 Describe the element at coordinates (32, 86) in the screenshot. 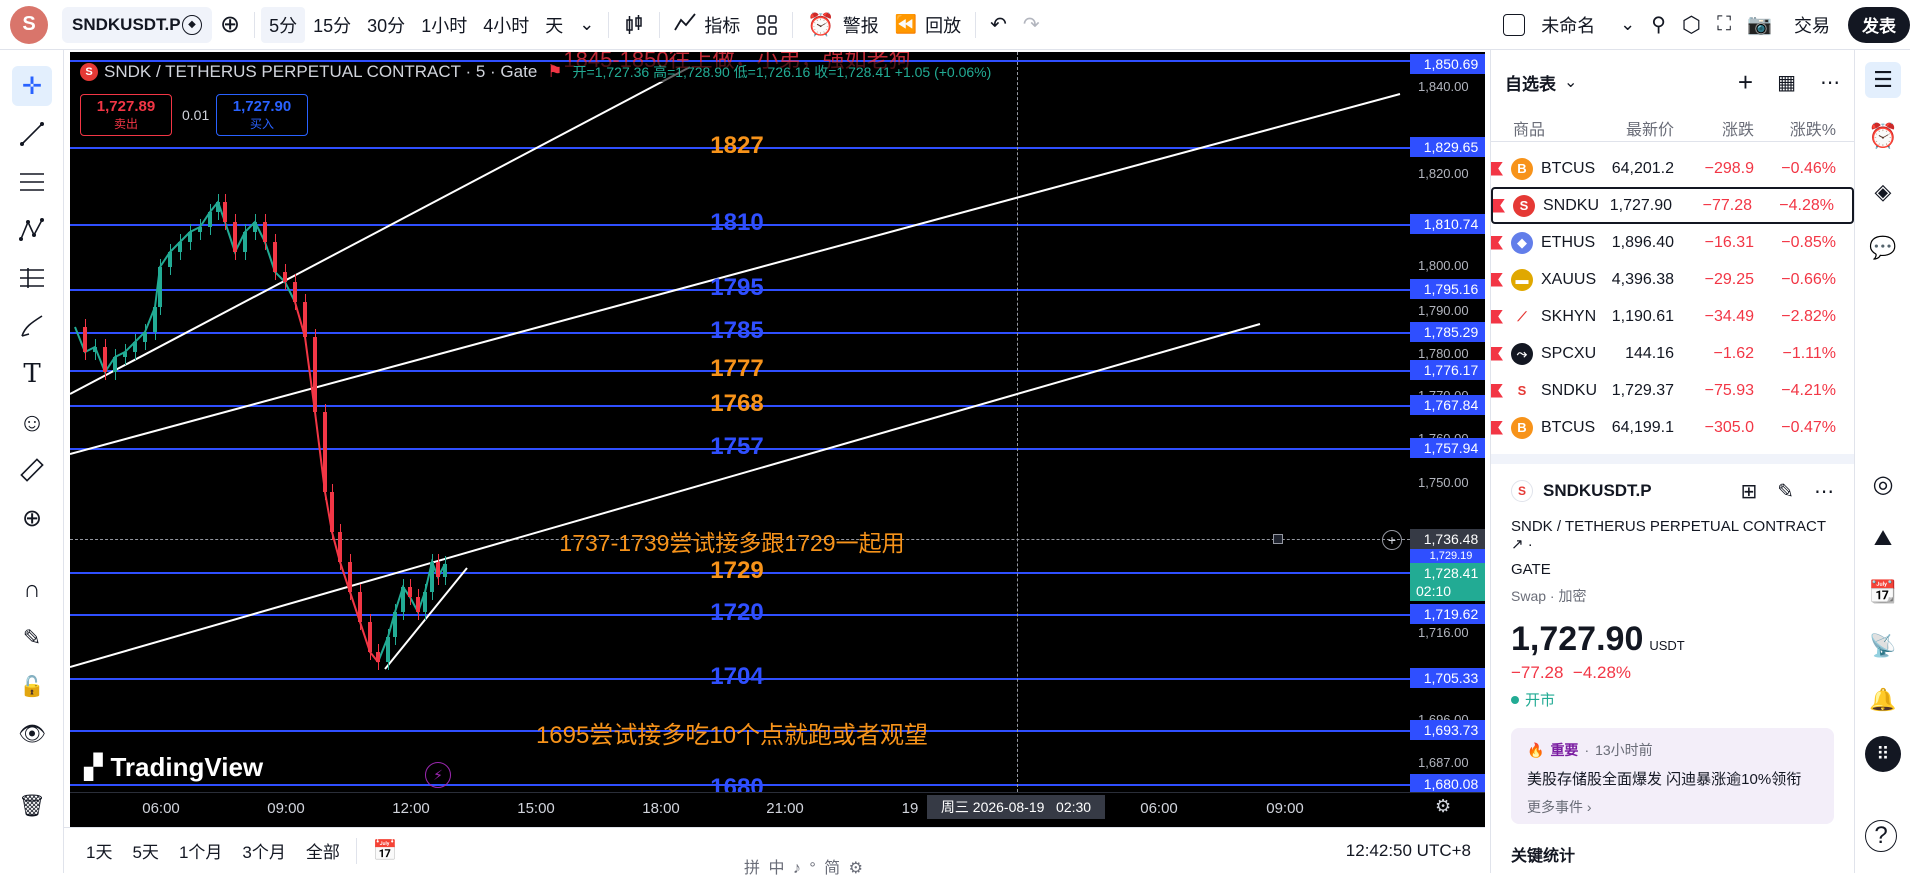

I see `crosshair-icon: ✛` at that location.